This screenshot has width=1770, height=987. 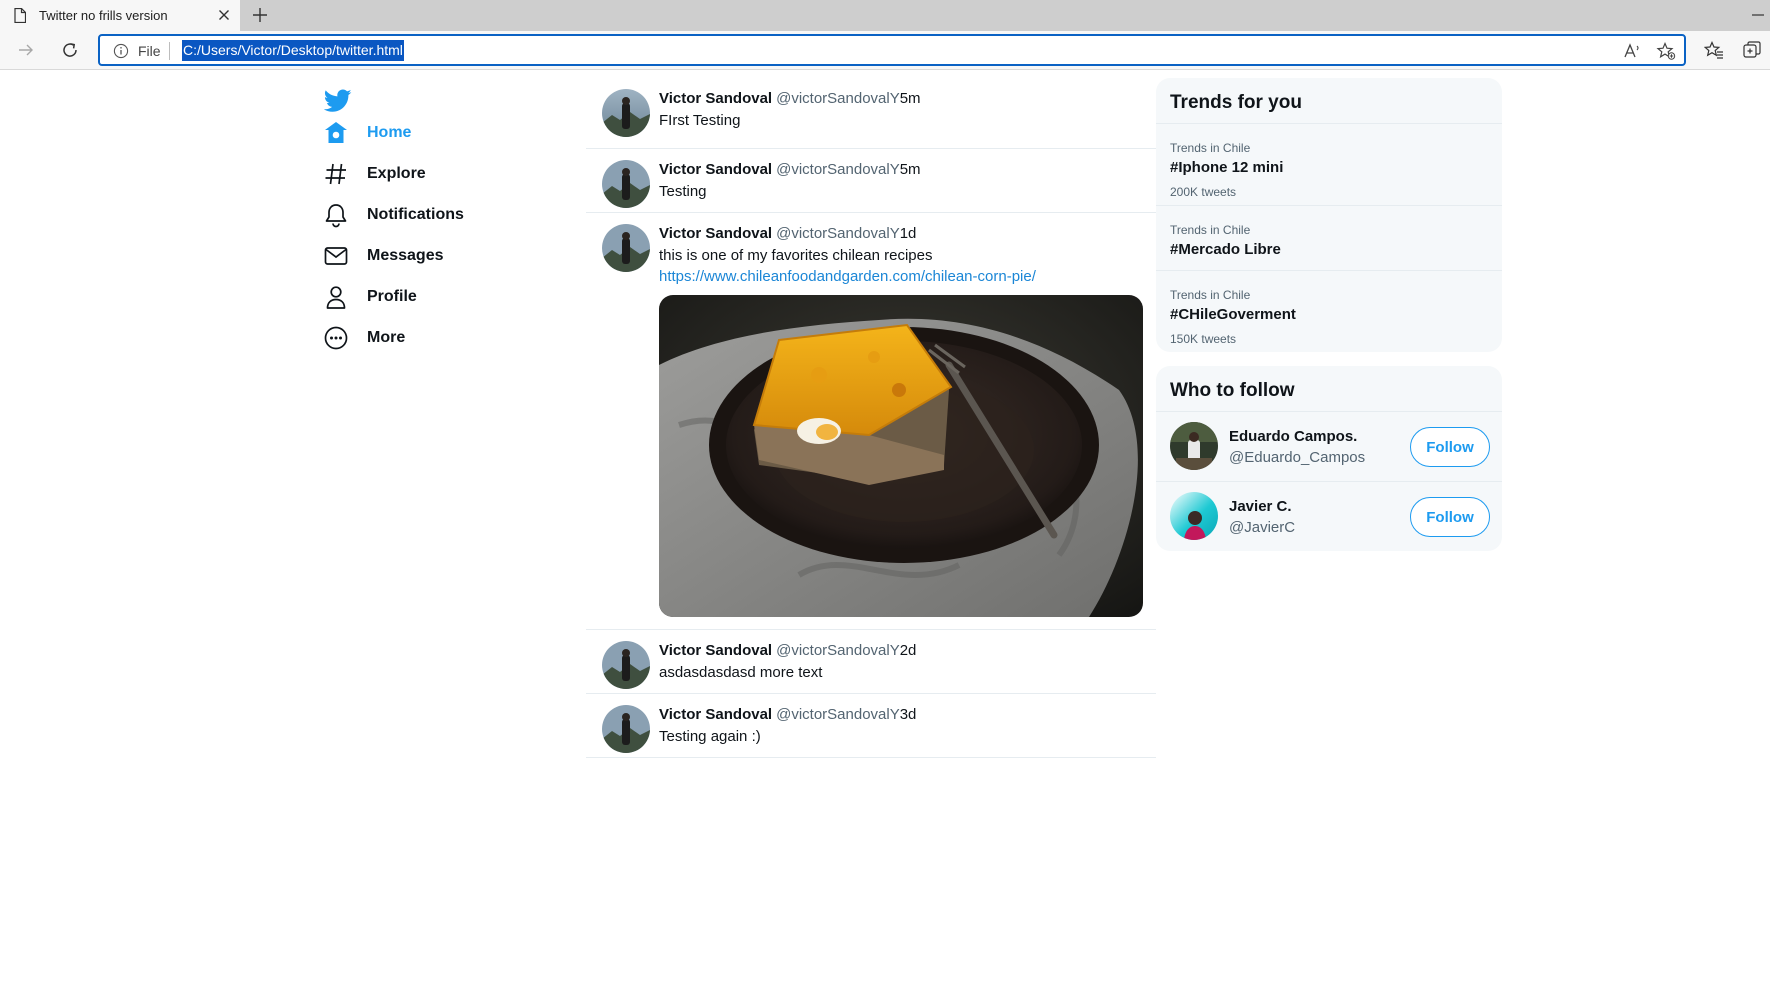 What do you see at coordinates (908, 650) in the screenshot?
I see `tweet-timestamp: 2d` at bounding box center [908, 650].